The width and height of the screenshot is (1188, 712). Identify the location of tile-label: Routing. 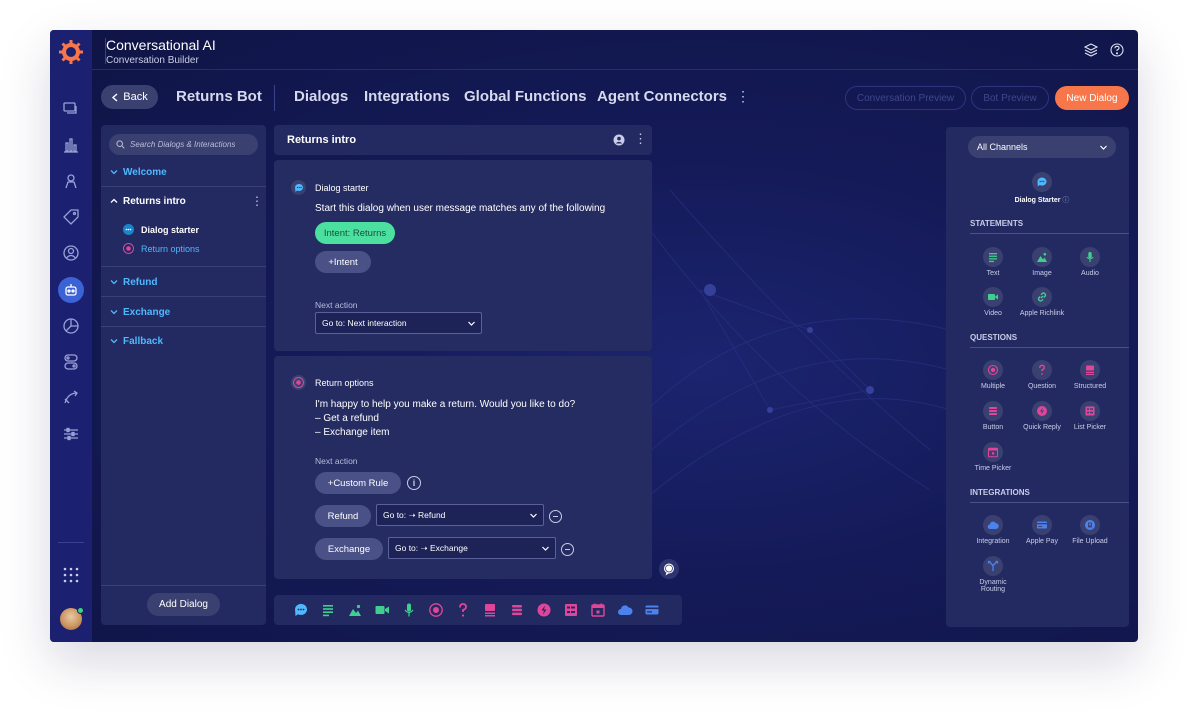
(993, 589).